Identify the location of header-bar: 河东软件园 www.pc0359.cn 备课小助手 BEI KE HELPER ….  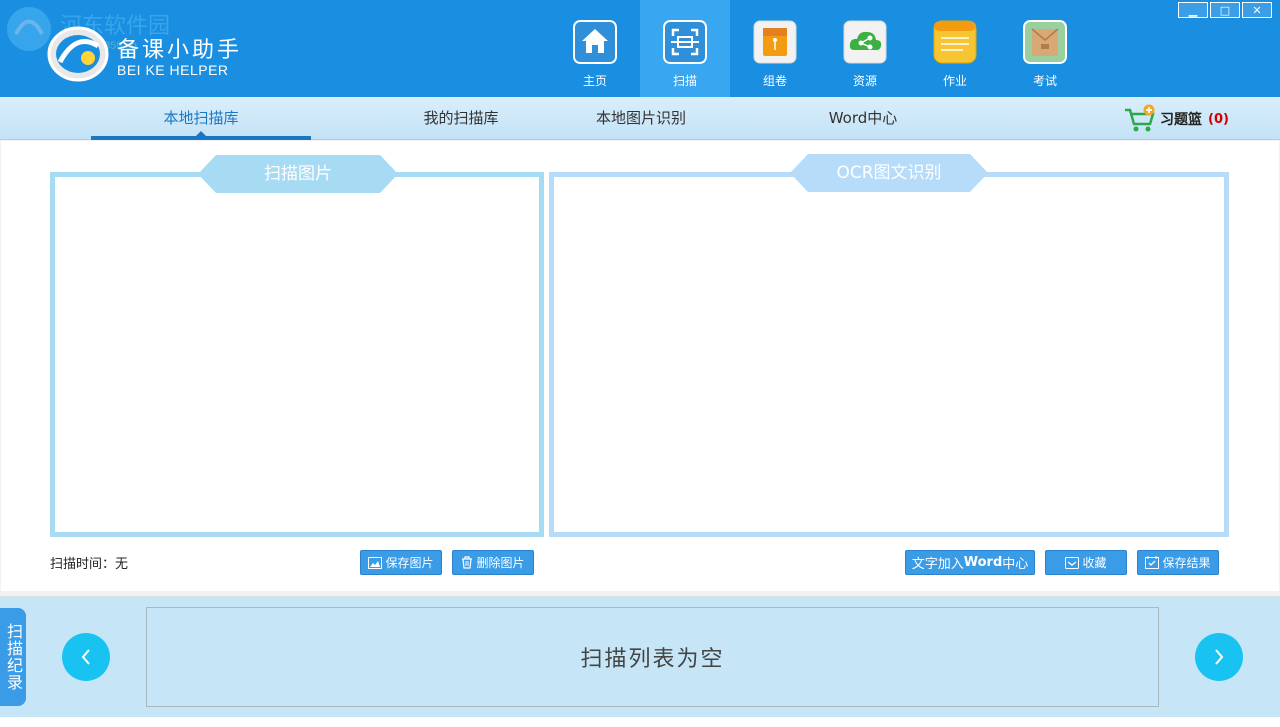
(640, 48).